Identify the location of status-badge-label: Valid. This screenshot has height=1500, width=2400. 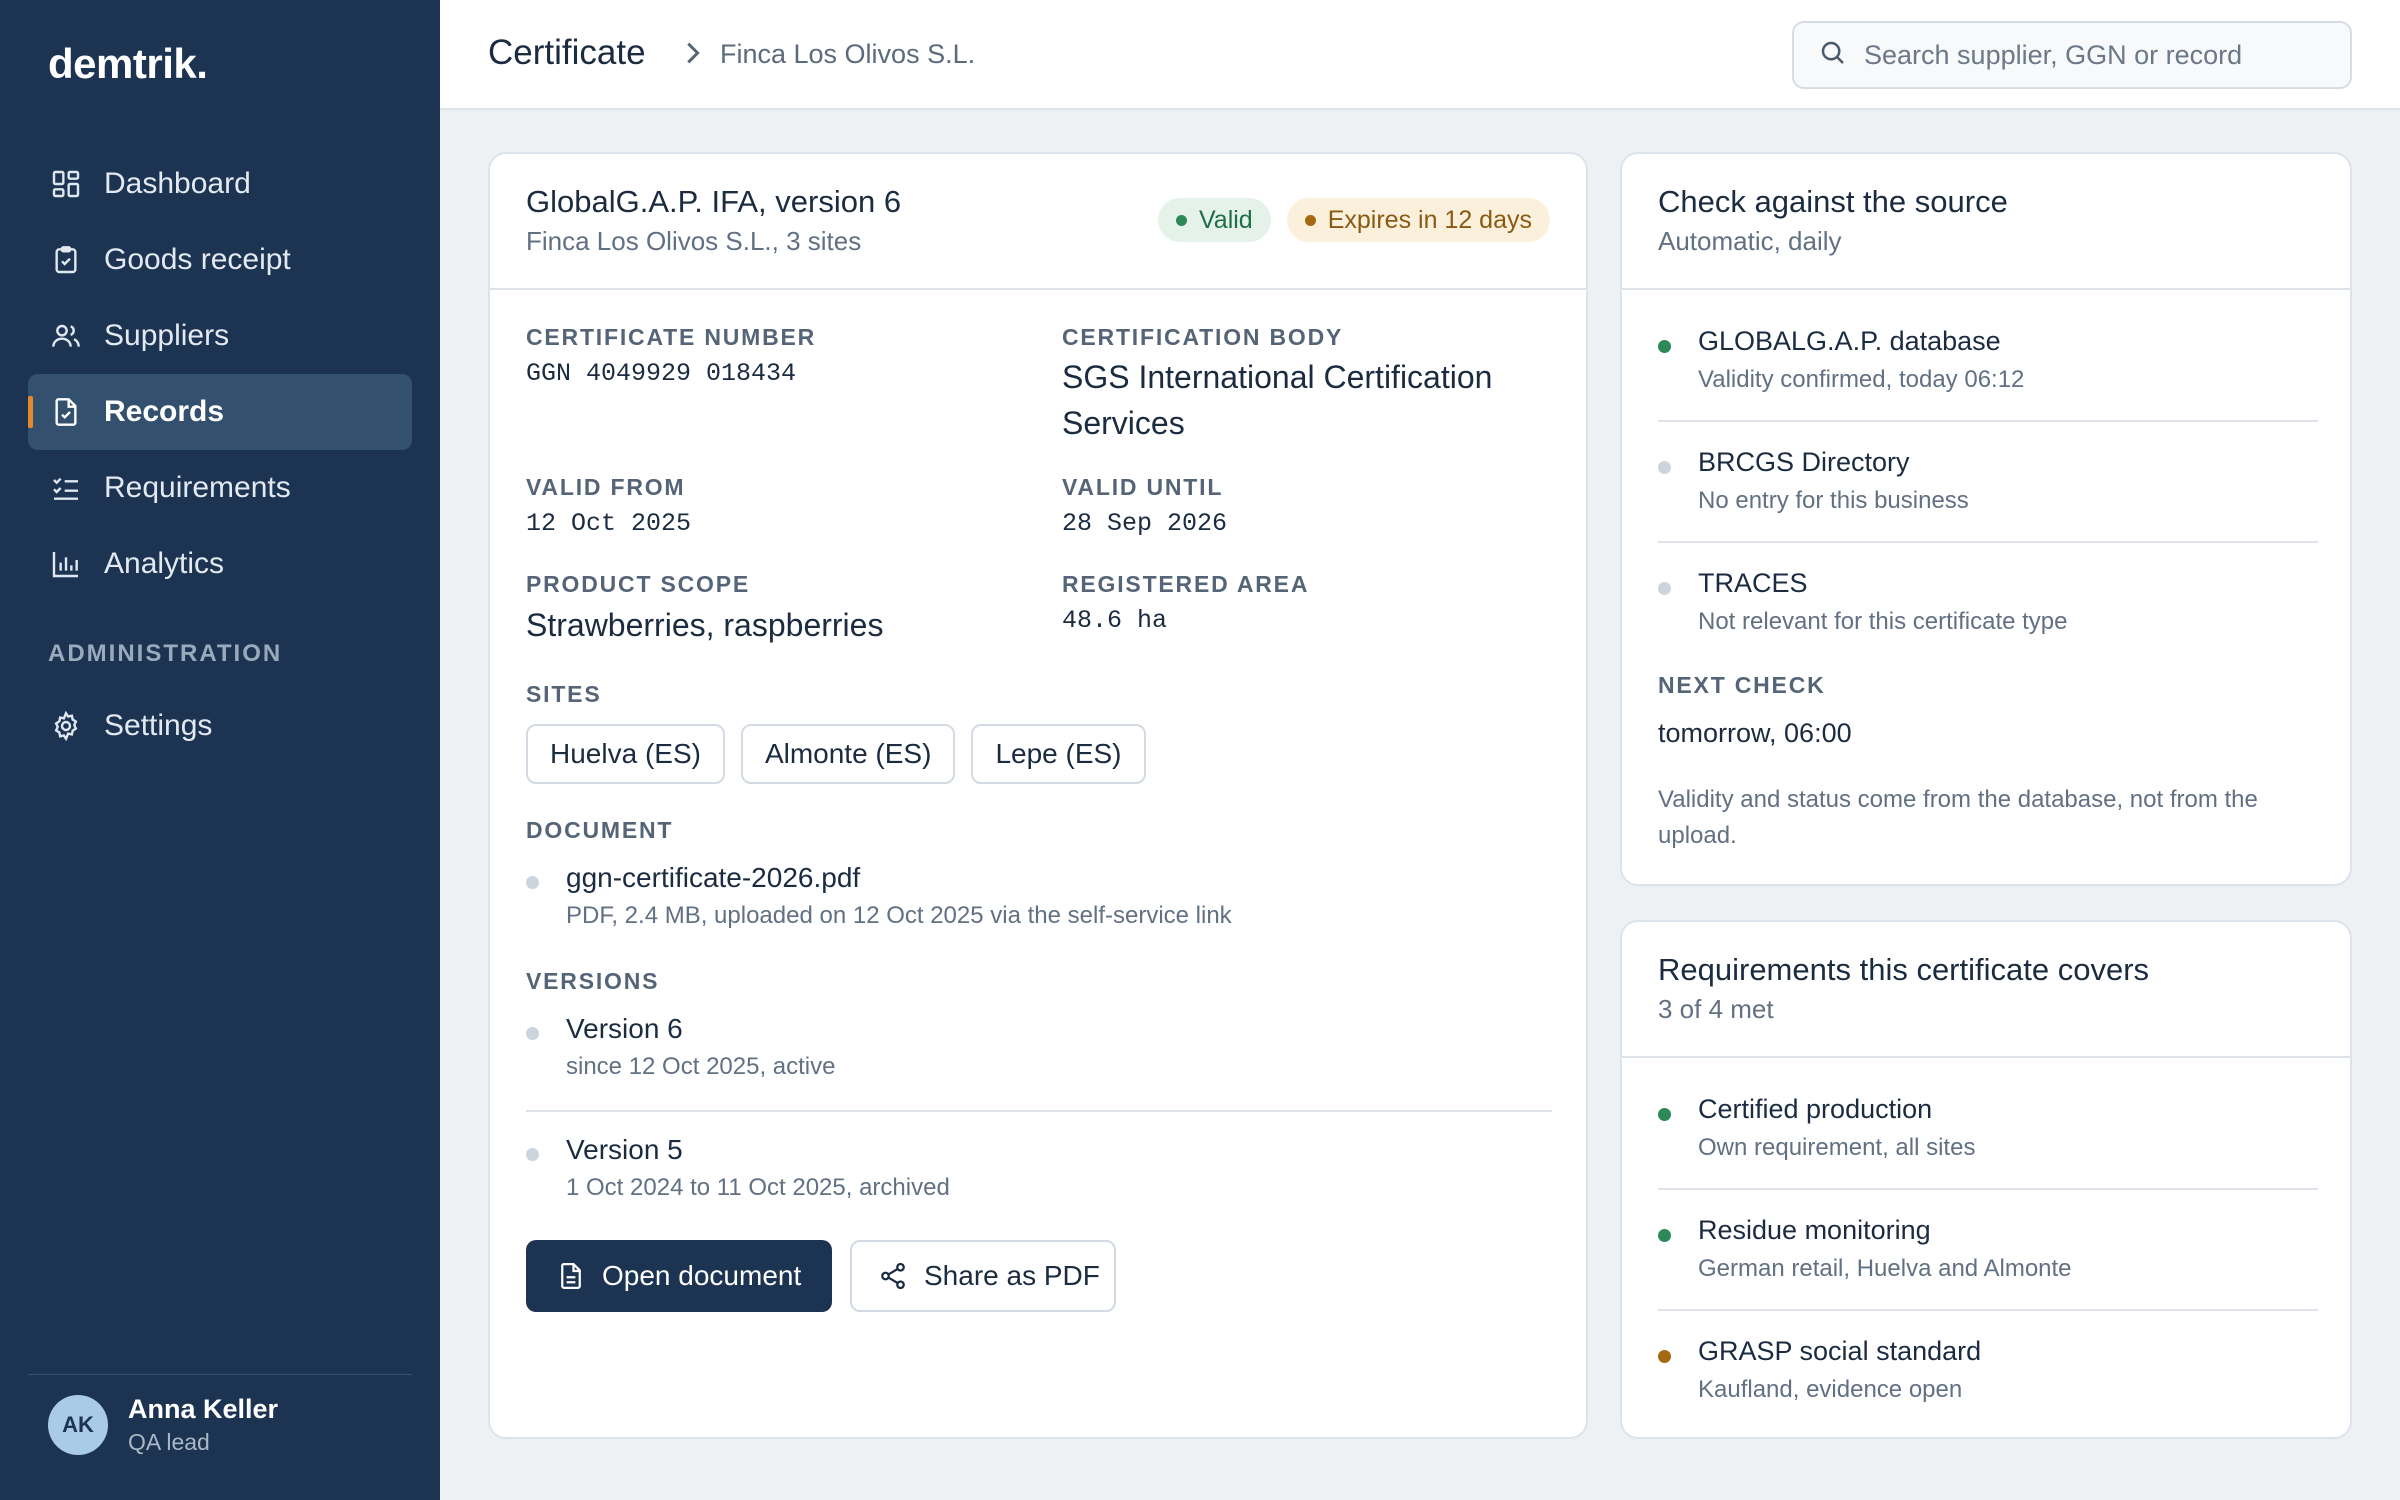
(1225, 219).